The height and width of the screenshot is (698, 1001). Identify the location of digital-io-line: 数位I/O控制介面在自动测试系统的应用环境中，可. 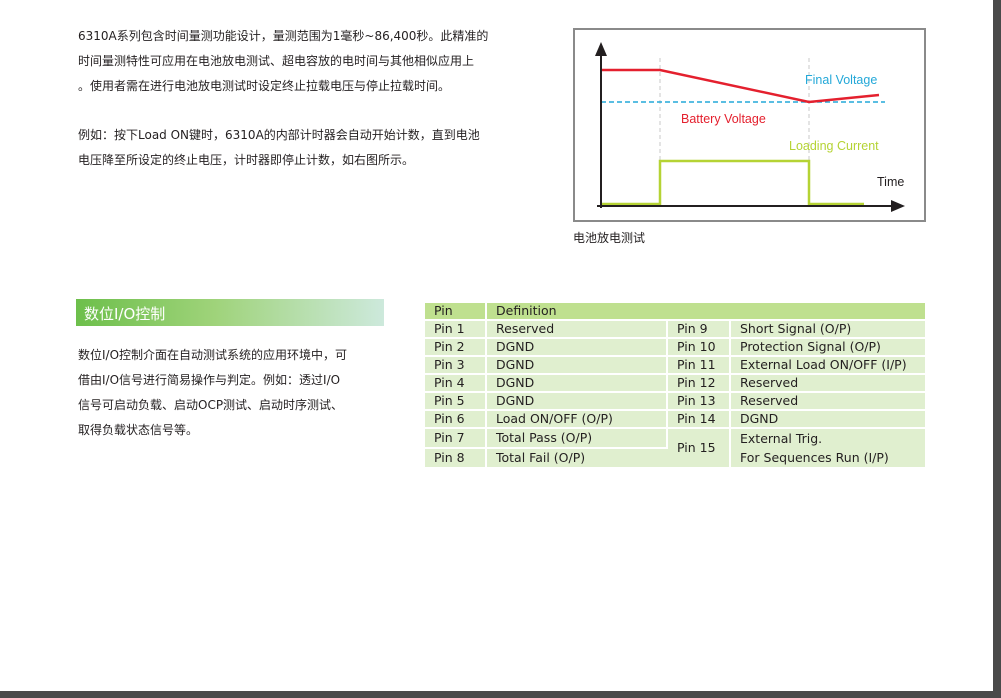
(213, 355).